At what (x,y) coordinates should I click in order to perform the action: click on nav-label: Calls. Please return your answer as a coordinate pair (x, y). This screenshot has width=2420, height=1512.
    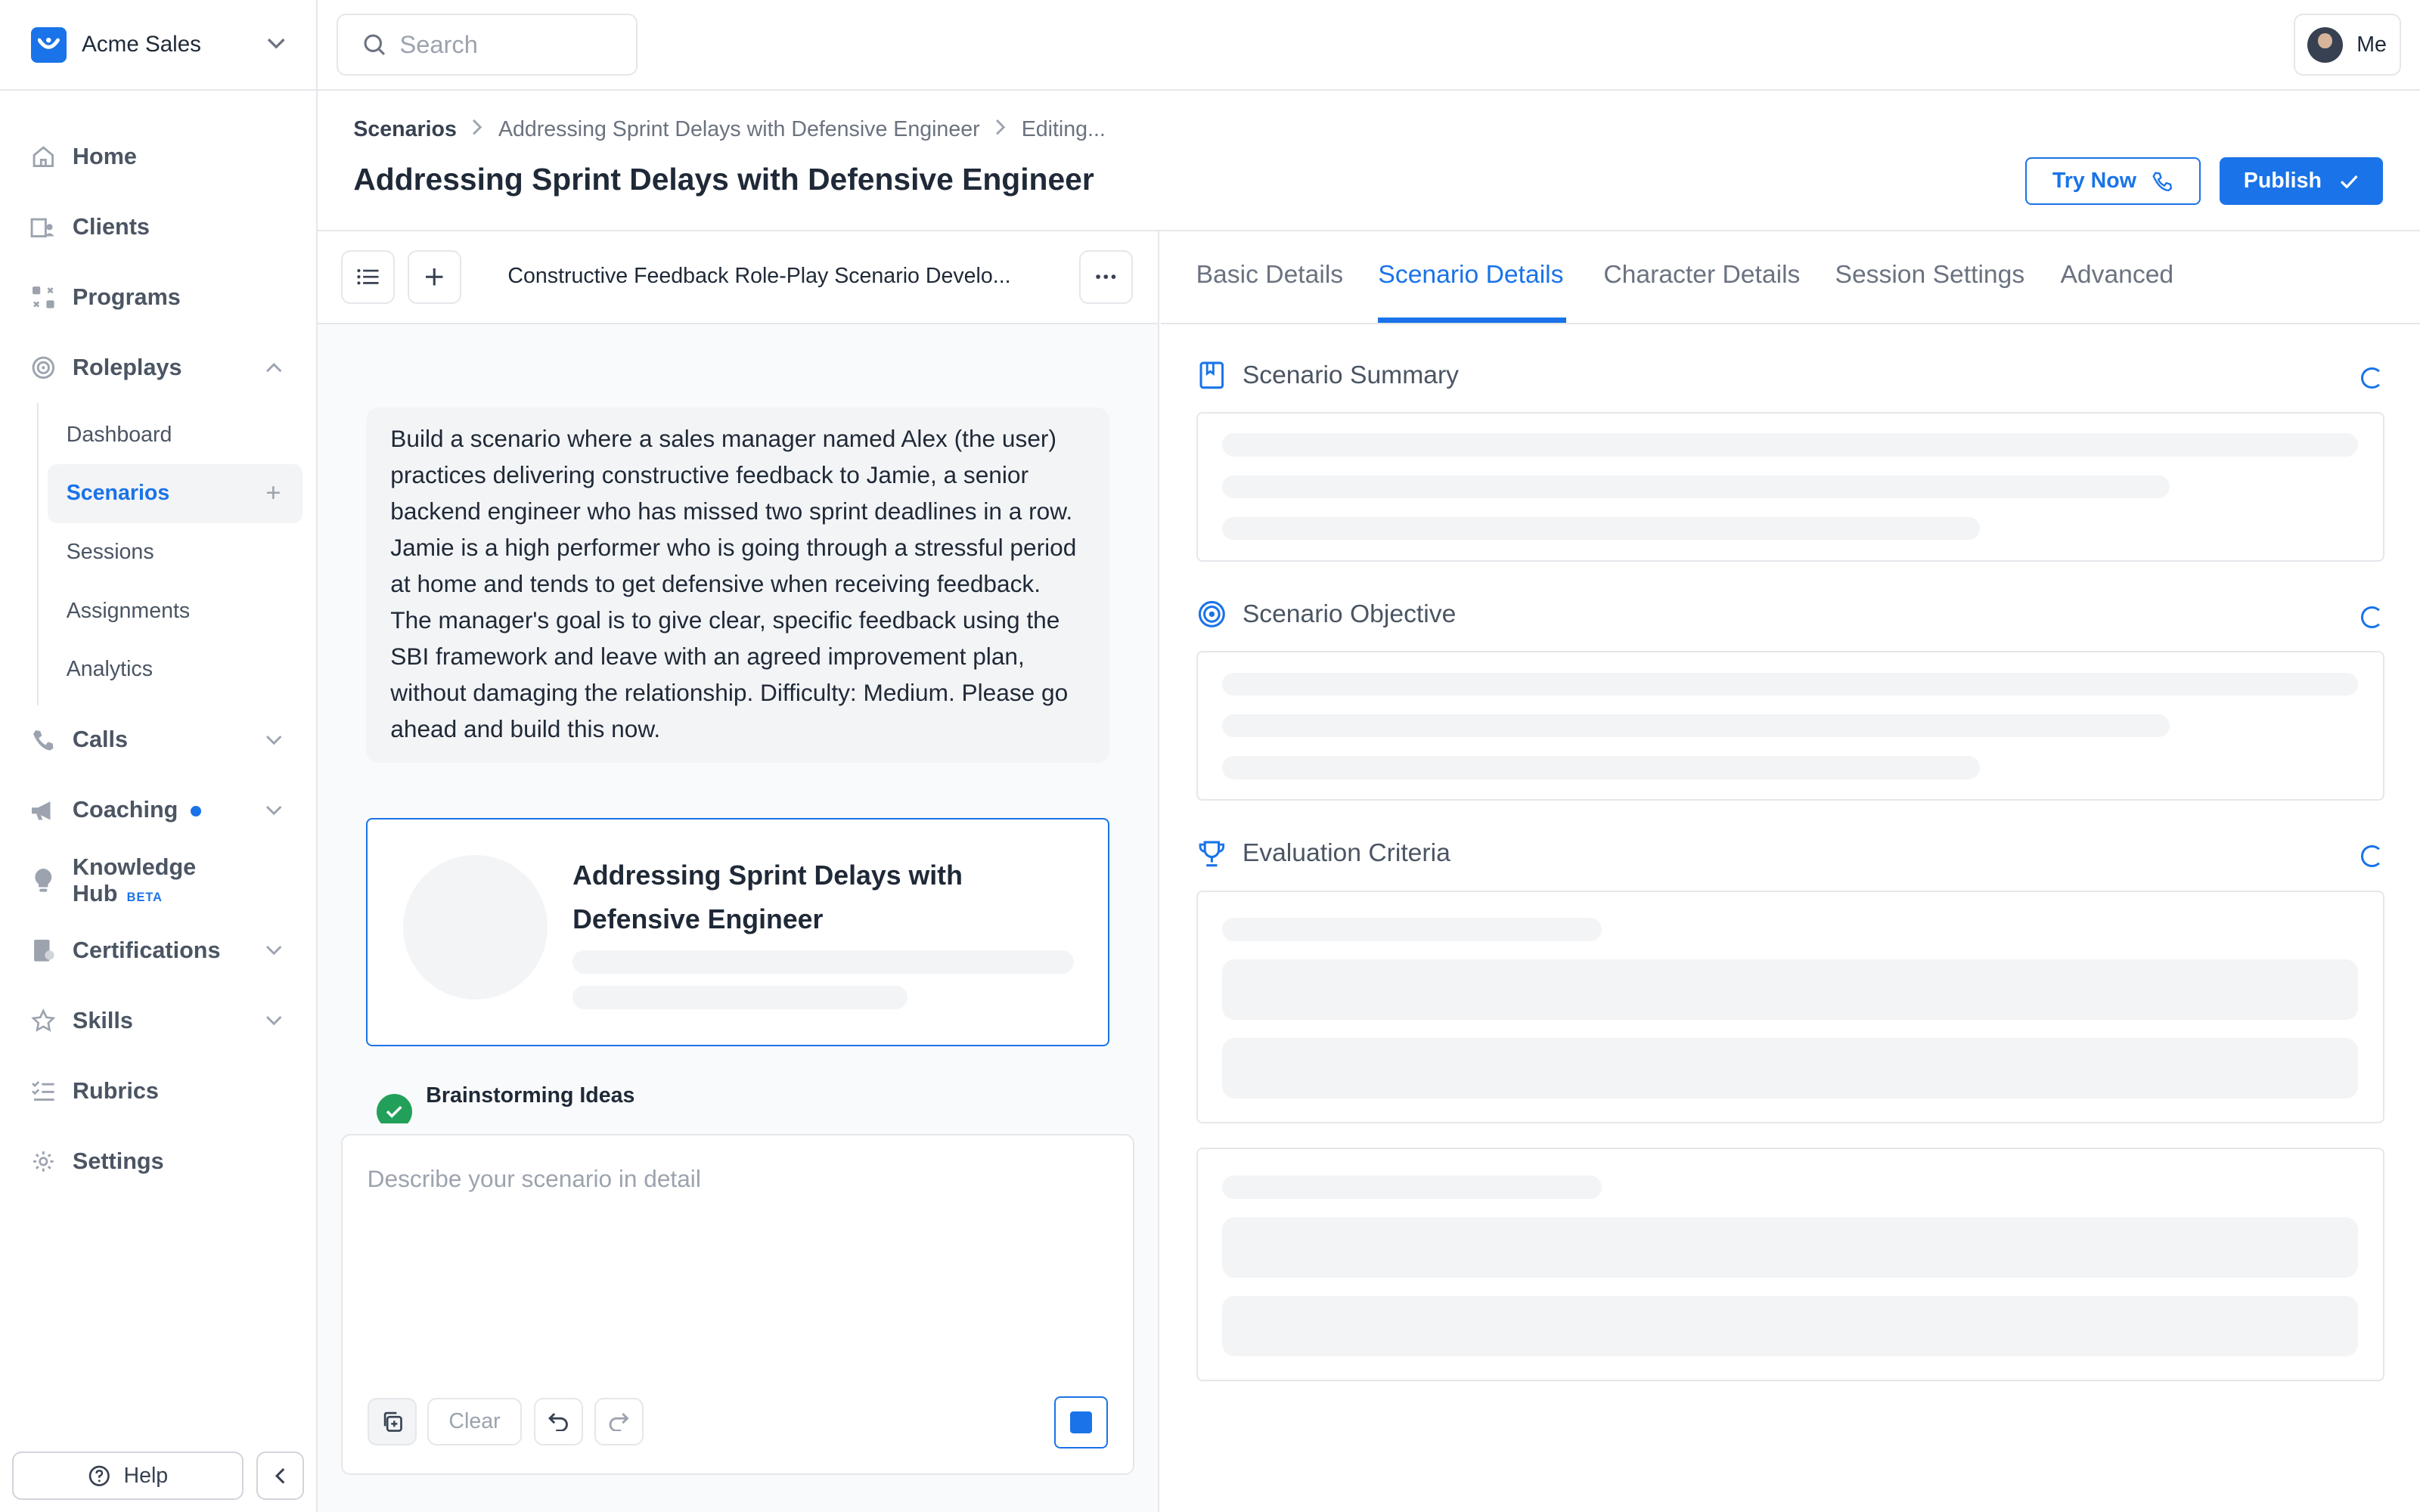
    Looking at the image, I should click on (100, 740).